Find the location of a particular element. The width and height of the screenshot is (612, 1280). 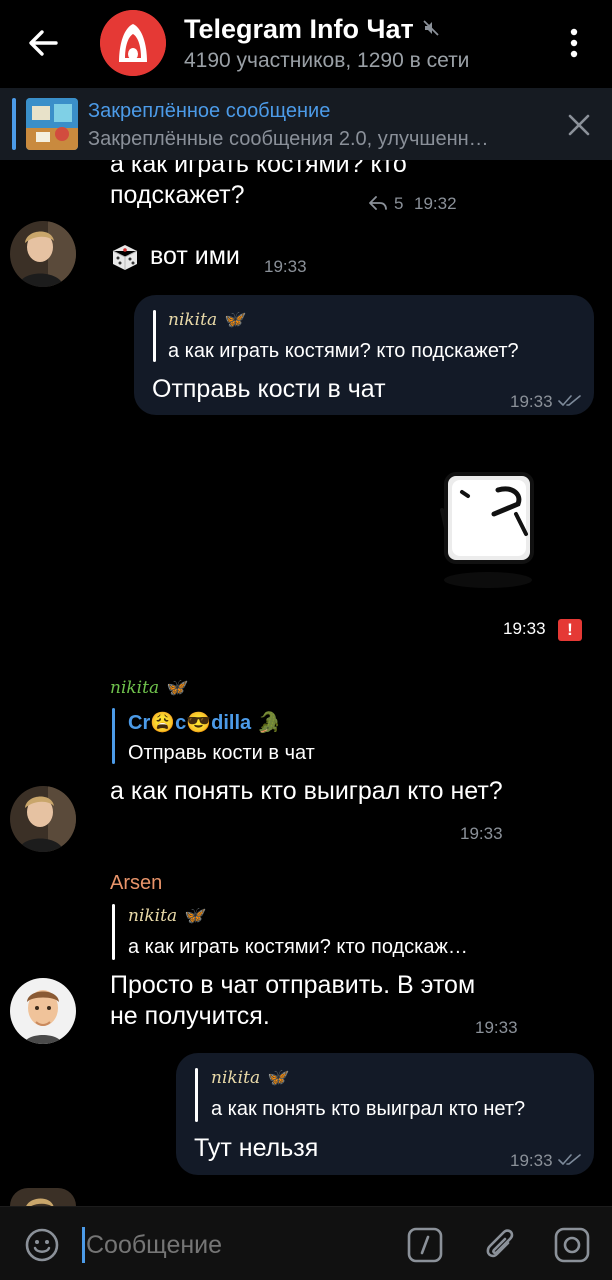

pinned-title: Закреплённое сообщение is located at coordinates (209, 111).